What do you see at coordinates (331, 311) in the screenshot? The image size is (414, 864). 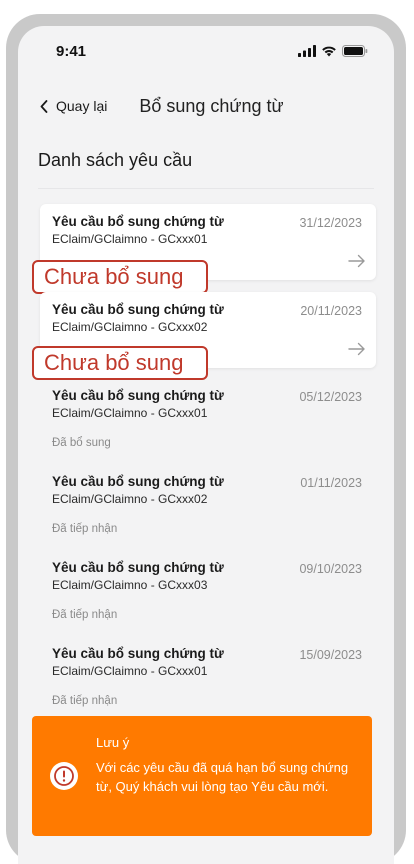 I see `request-date: 20/11/2023` at bounding box center [331, 311].